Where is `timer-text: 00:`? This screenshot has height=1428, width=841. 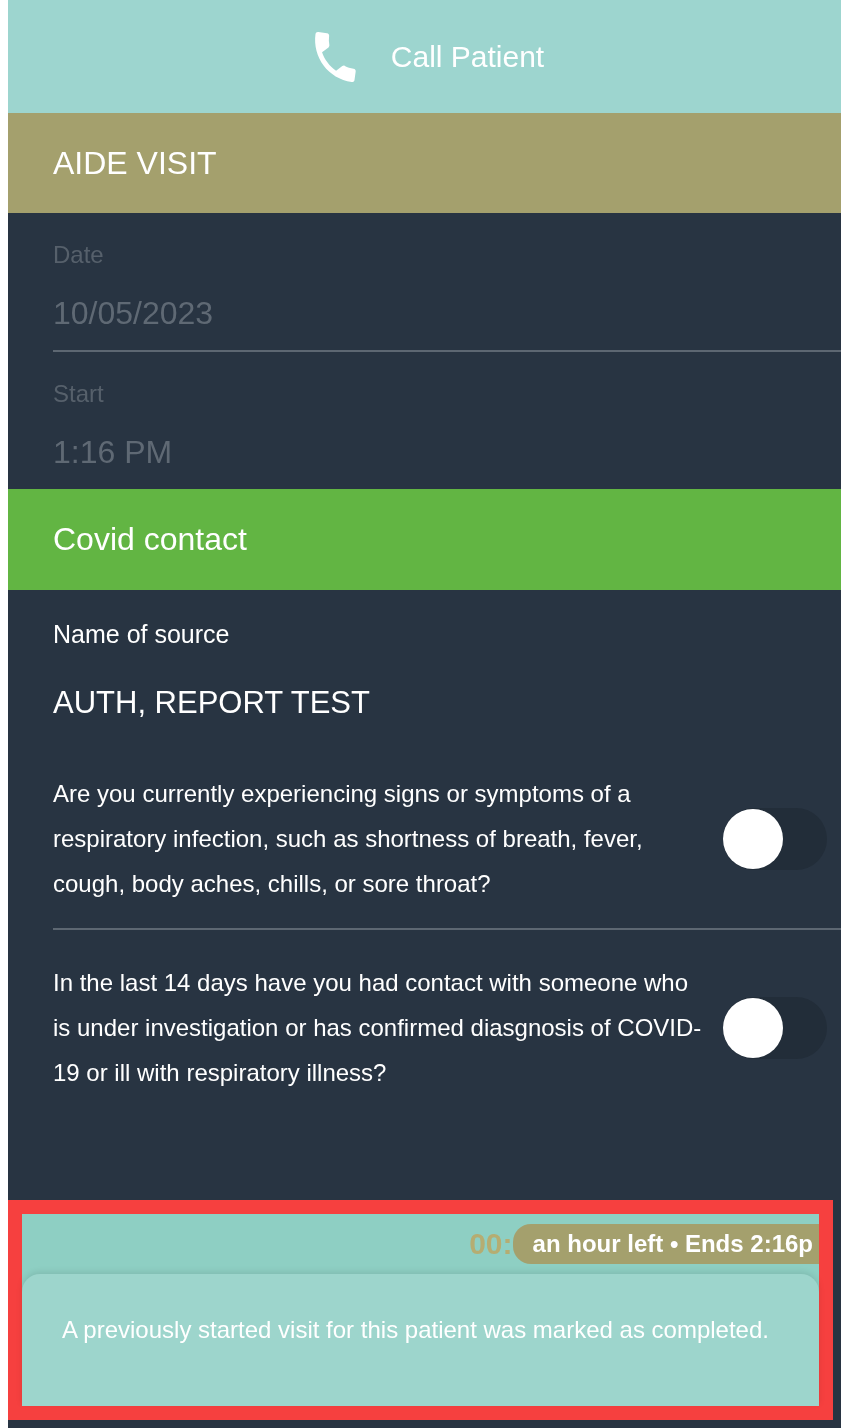 timer-text: 00: is located at coordinates (491, 1244).